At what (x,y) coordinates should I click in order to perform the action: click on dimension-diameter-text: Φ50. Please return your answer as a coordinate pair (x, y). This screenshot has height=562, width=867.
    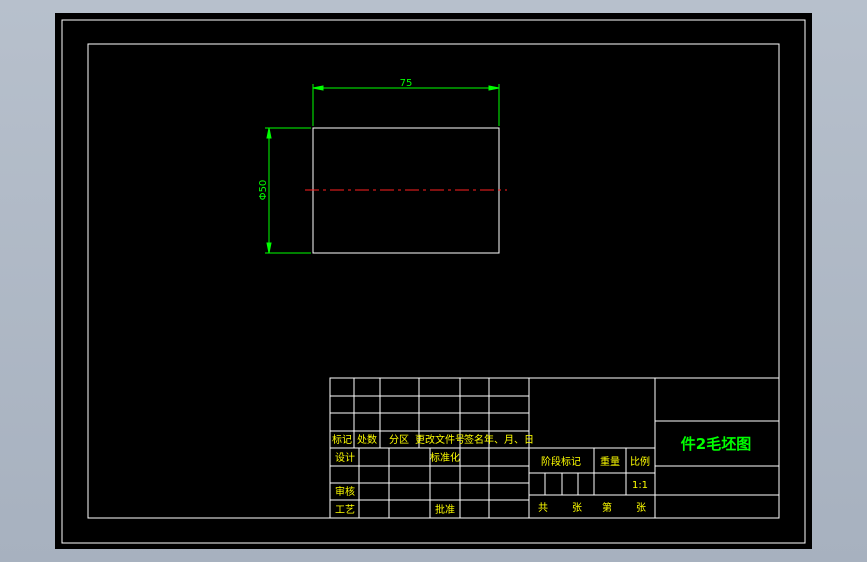
    Looking at the image, I should click on (263, 190).